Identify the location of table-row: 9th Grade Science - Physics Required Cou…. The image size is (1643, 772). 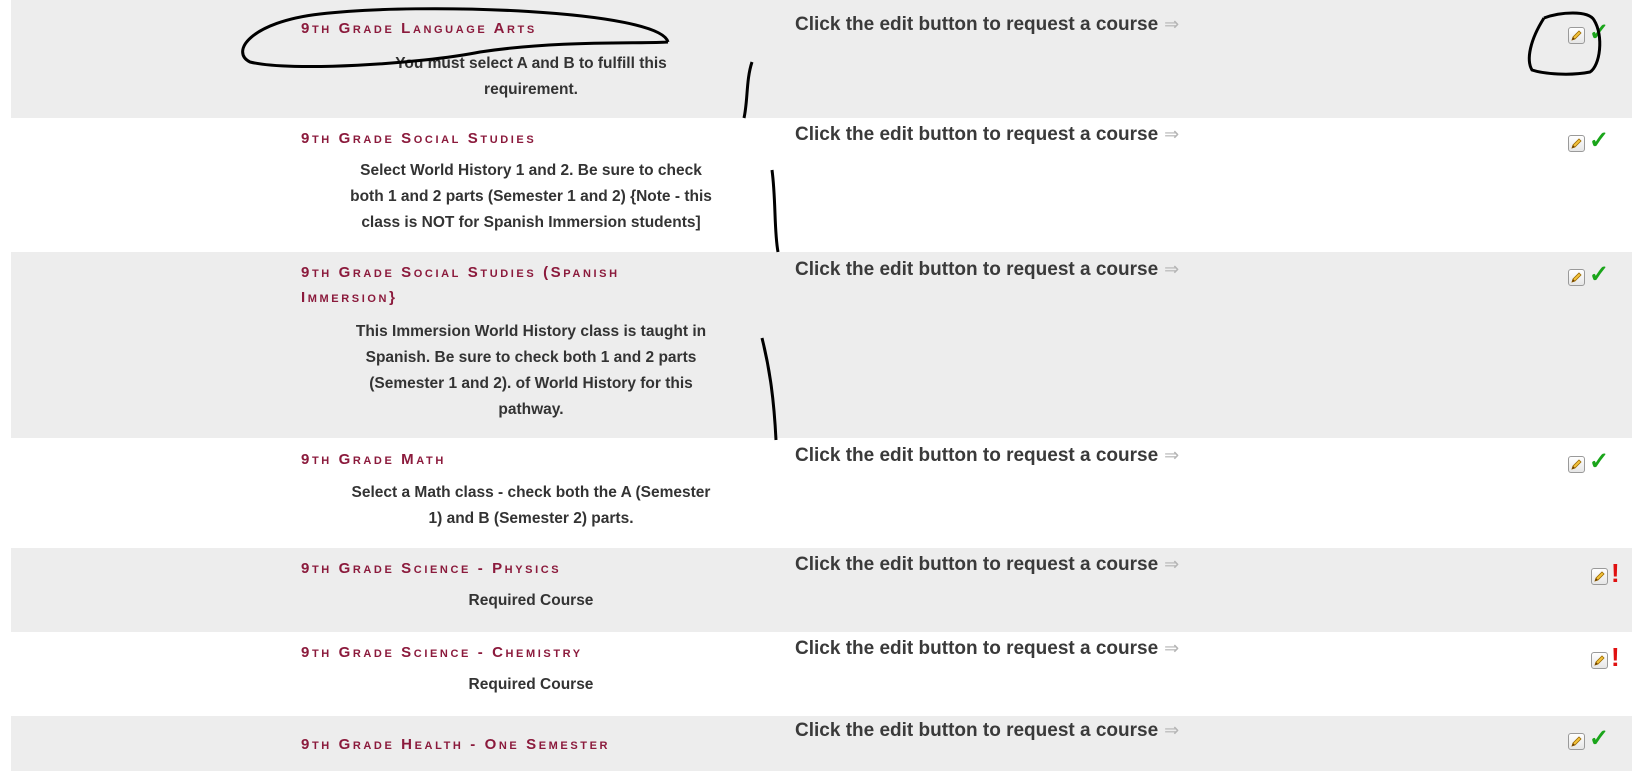
(821, 590).